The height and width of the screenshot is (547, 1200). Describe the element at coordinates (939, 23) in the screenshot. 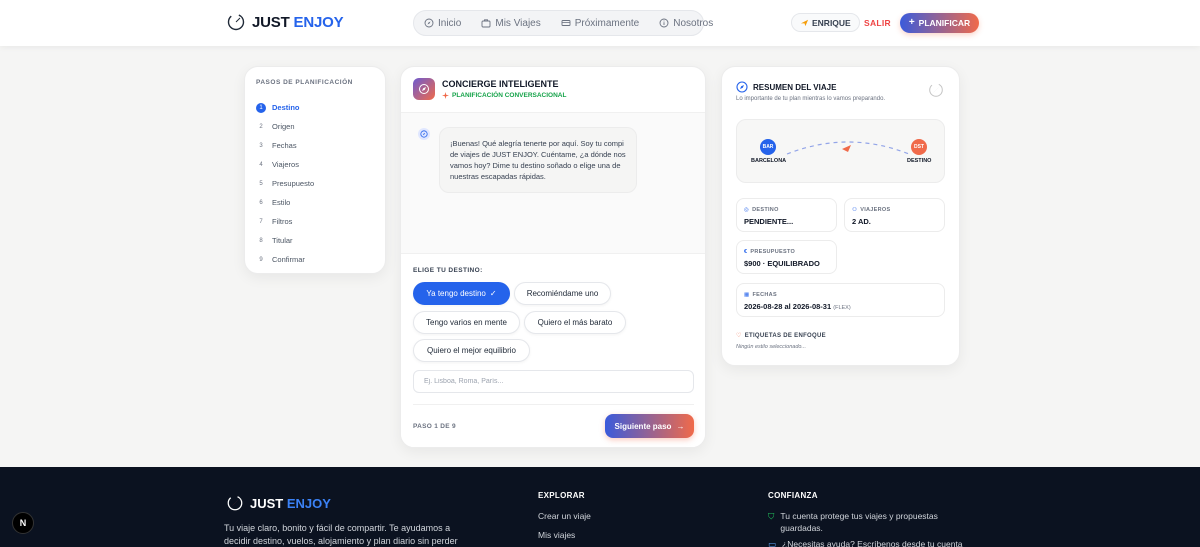

I see `plan-button: + PLANIFICAR` at that location.